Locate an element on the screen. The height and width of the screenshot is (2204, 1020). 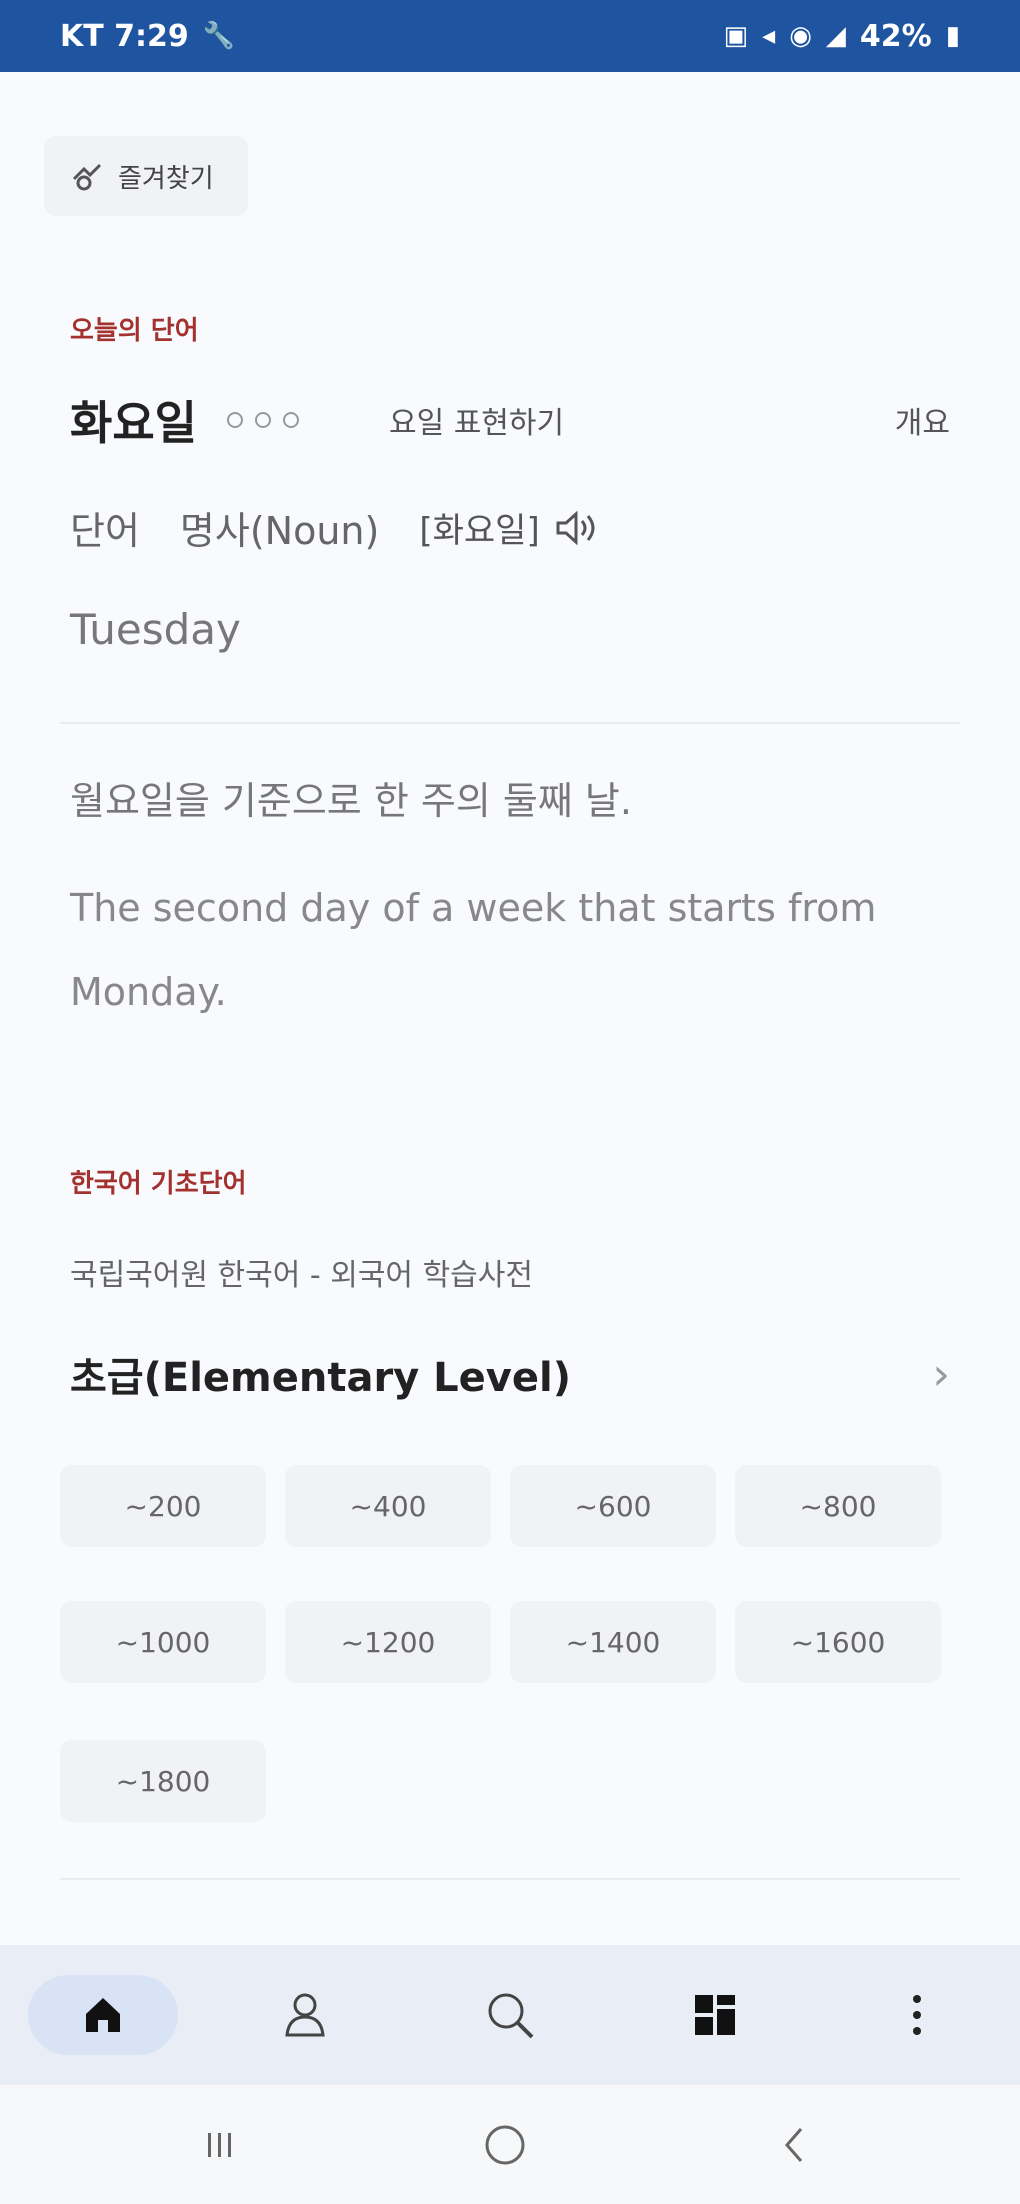
nav-search is located at coordinates (510, 2015).